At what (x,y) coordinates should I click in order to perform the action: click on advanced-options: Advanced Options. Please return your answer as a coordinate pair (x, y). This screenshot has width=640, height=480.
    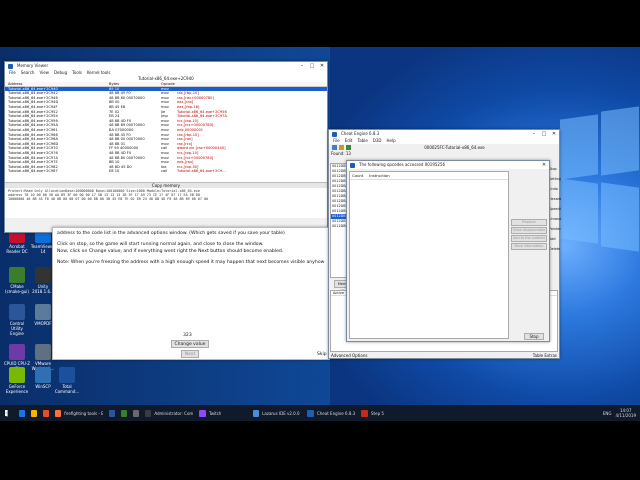
    Looking at the image, I should click on (349, 355).